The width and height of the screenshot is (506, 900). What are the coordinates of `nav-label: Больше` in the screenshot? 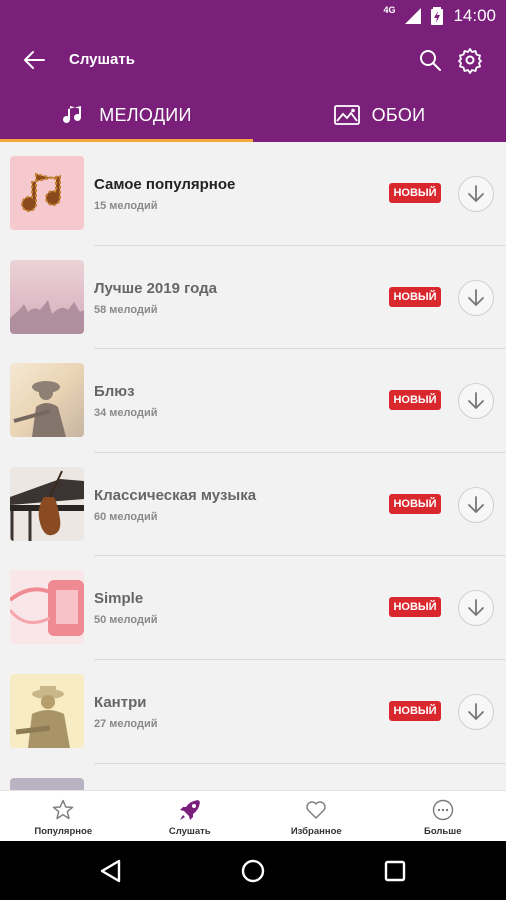 It's located at (443, 831).